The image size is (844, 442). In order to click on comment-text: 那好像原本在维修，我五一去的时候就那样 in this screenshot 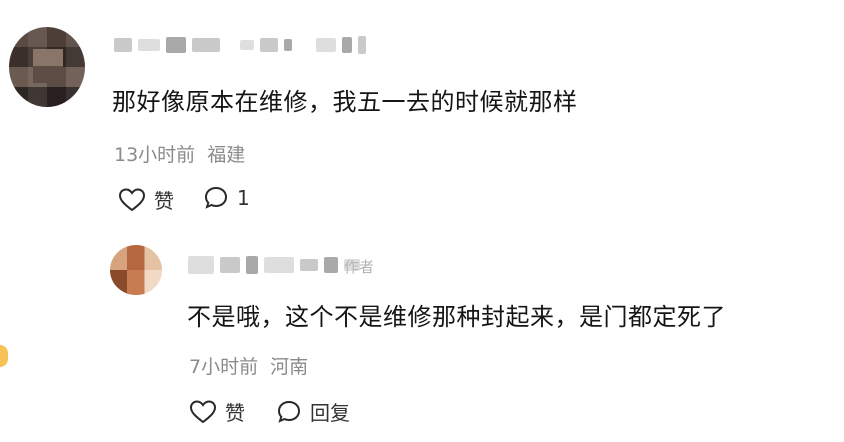, I will do `click(345, 102)`.